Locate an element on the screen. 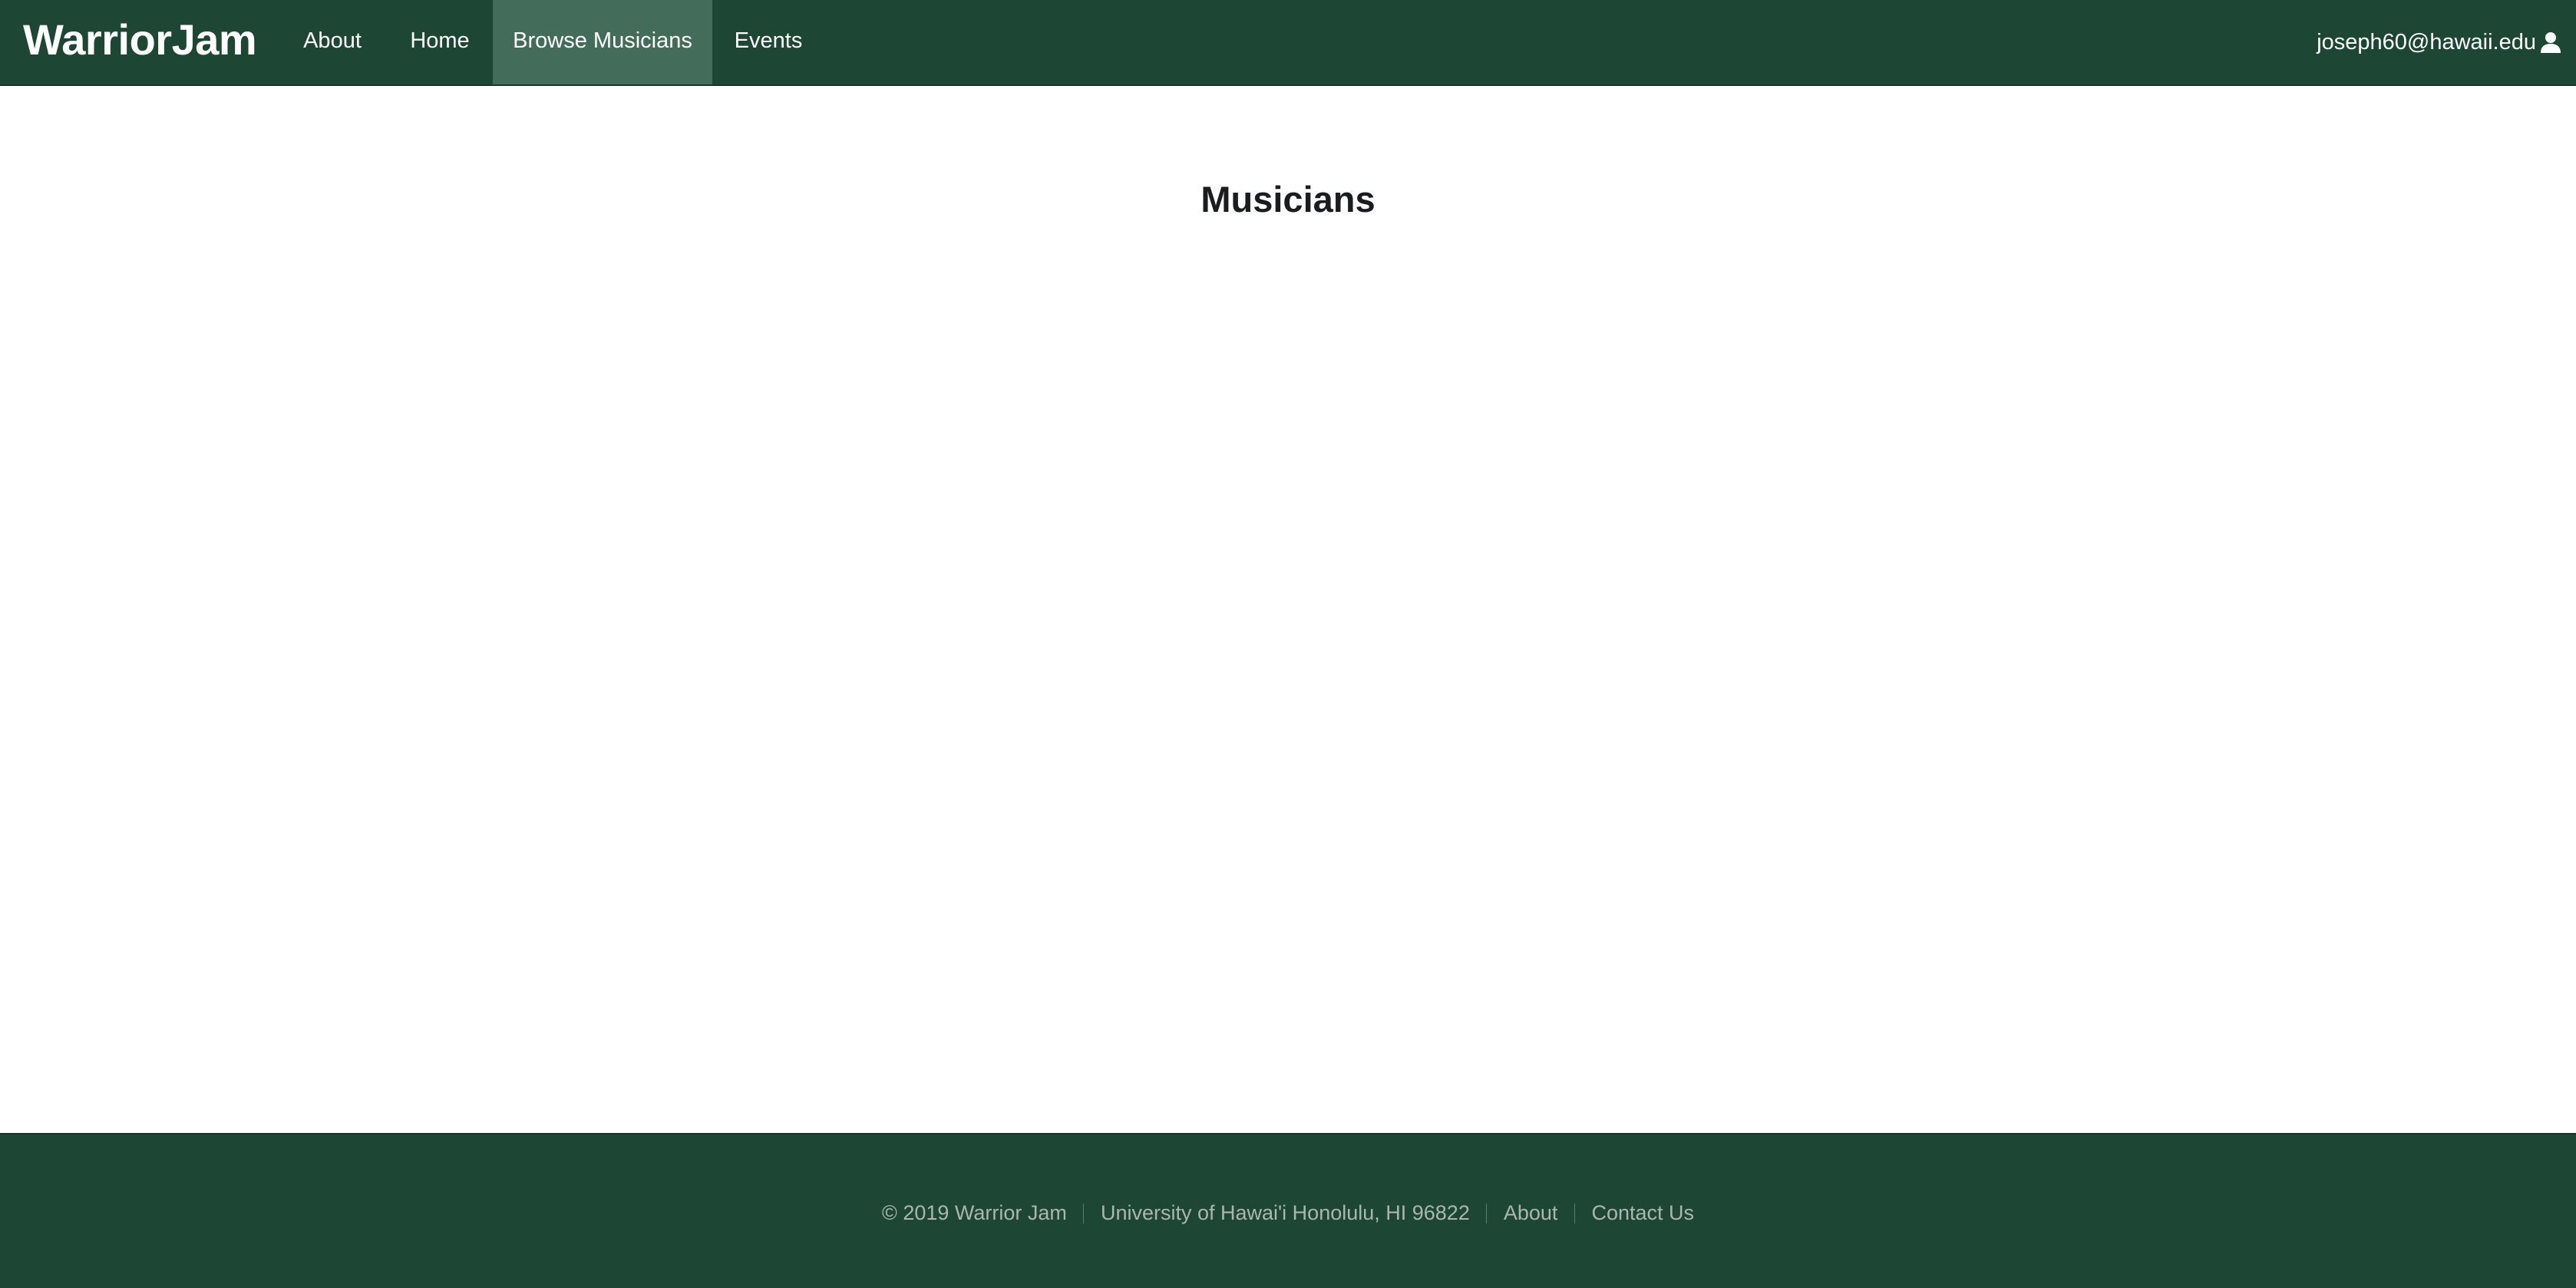  nav-item-events: Events is located at coordinates (768, 42).